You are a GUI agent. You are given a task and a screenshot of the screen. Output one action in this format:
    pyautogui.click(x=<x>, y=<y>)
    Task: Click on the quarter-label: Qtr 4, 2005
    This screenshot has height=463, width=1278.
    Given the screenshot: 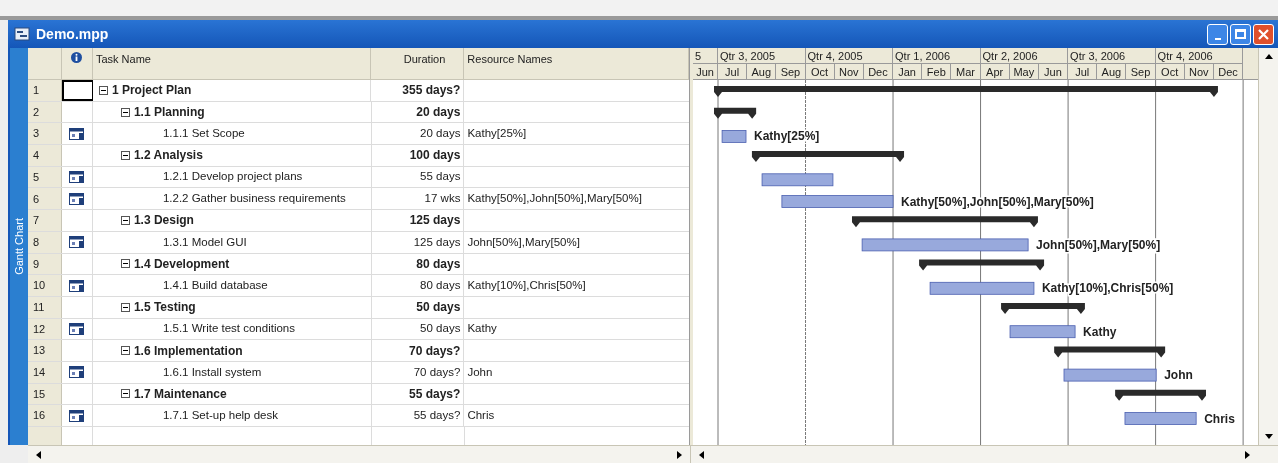 What is the action you would take?
    pyautogui.click(x=849, y=56)
    